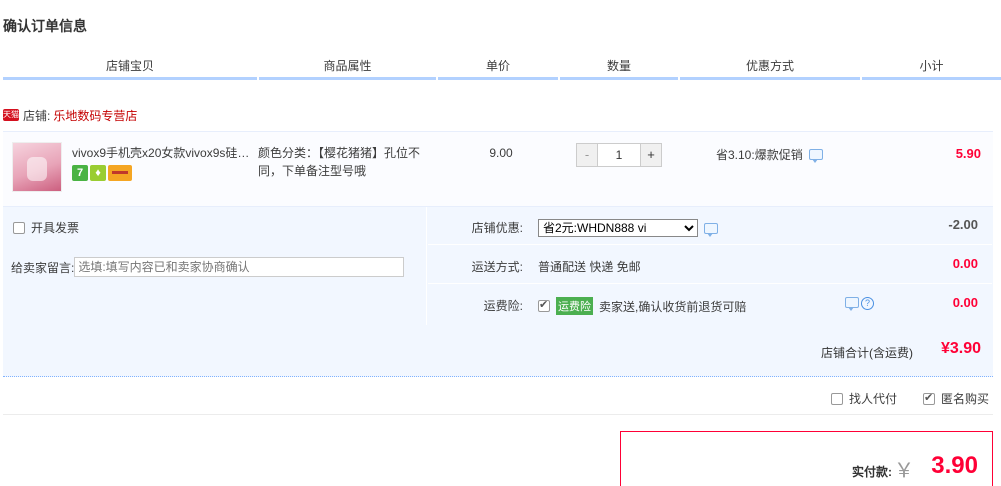 This screenshot has width=1001, height=486. Describe the element at coordinates (574, 306) in the screenshot. I see `insurance-badge: 运费险` at that location.